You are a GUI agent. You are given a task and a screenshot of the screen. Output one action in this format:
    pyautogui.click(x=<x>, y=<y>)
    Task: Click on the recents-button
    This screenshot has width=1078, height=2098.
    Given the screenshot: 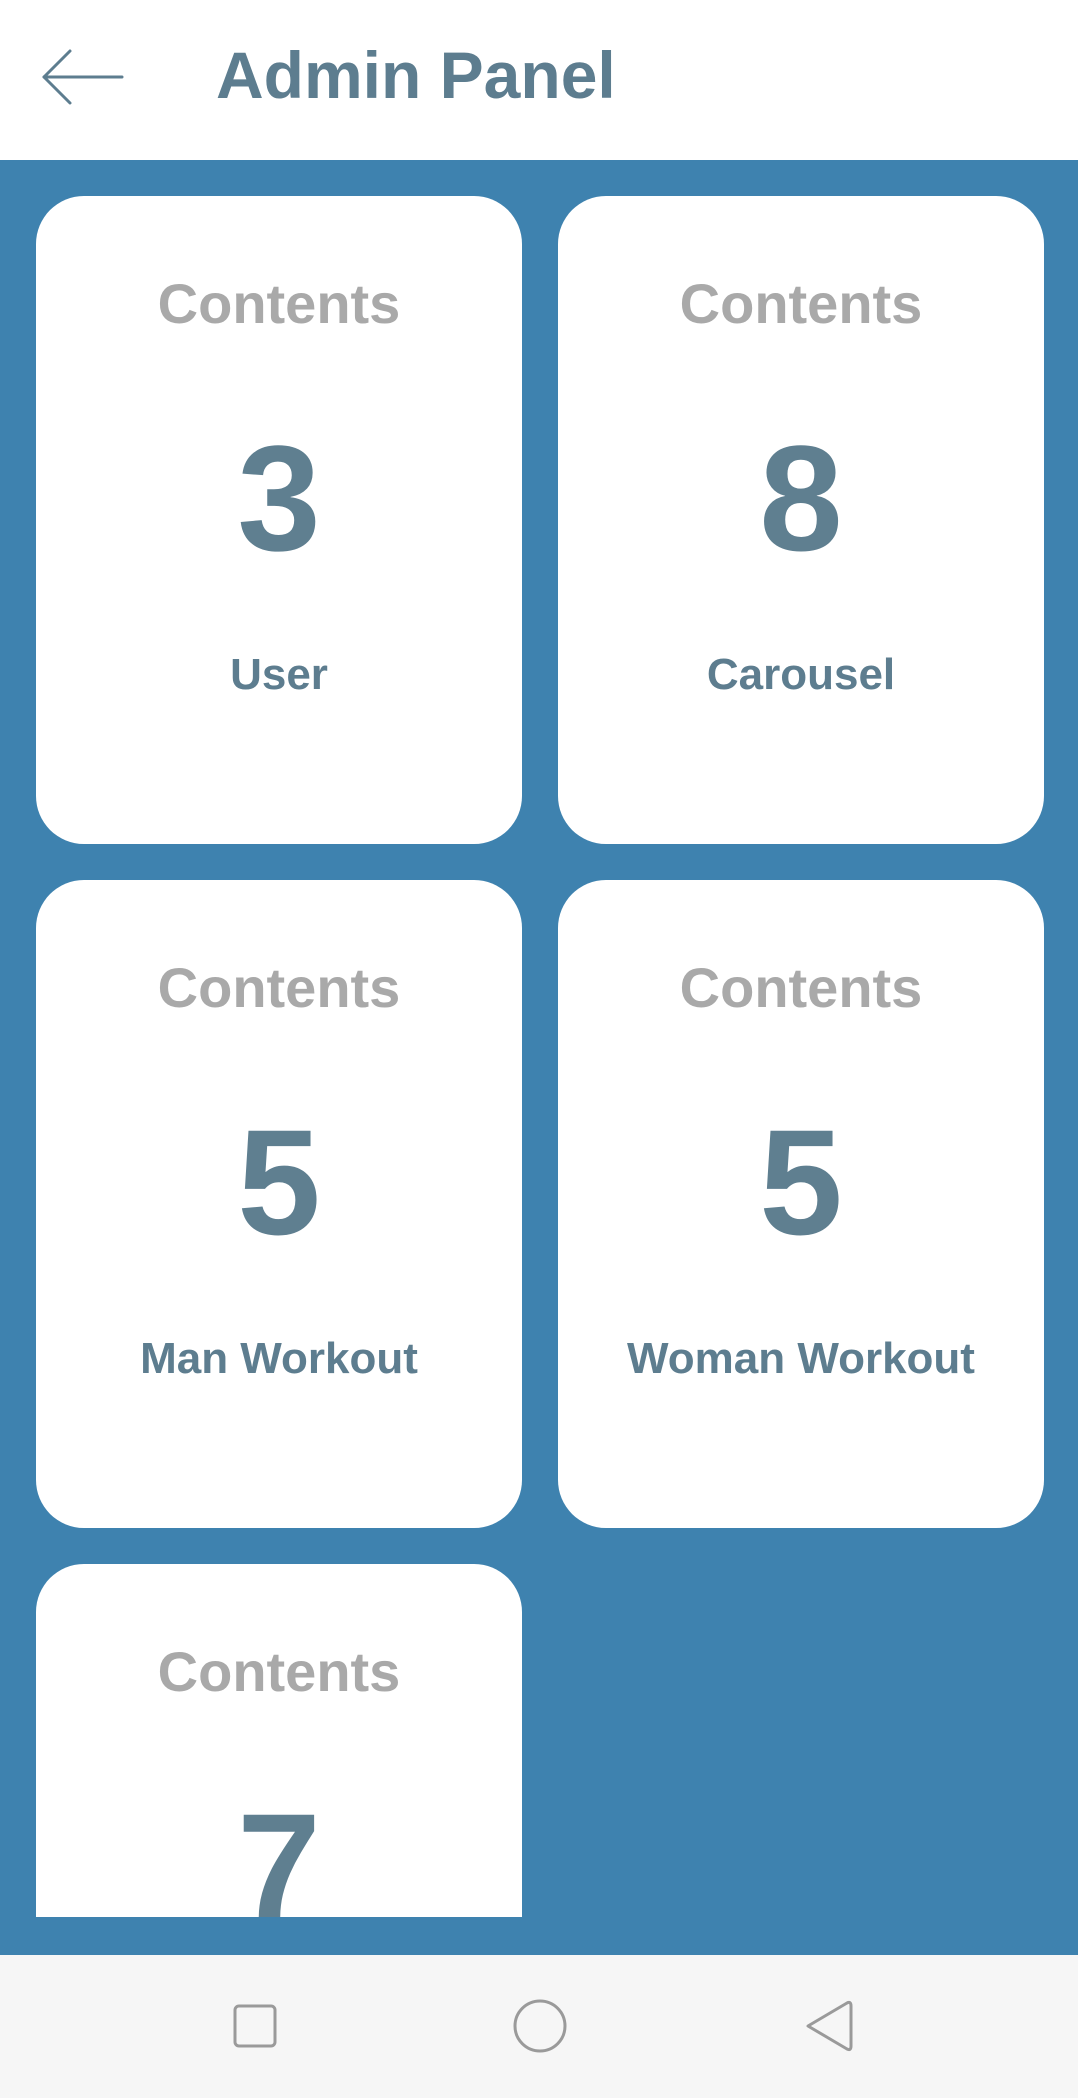 What is the action you would take?
    pyautogui.click(x=255, y=2026)
    